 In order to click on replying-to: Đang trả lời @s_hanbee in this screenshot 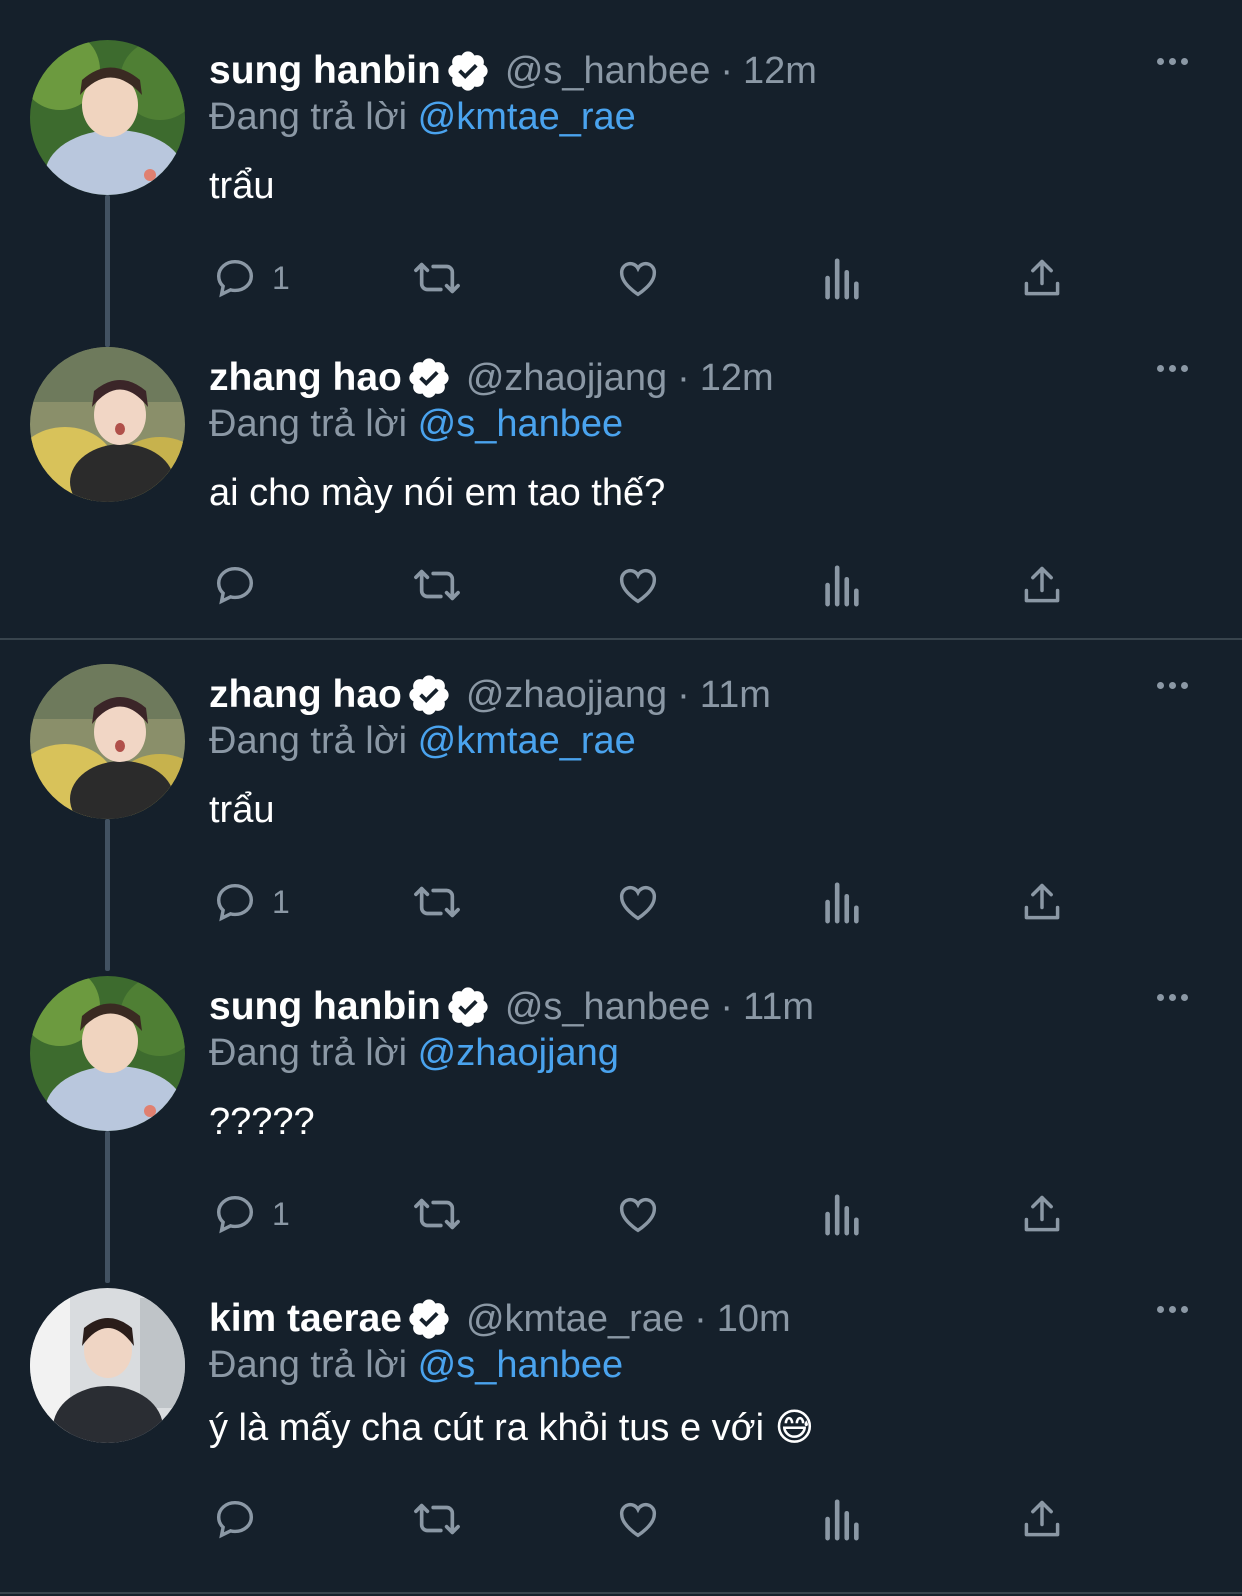, I will do `click(416, 424)`.